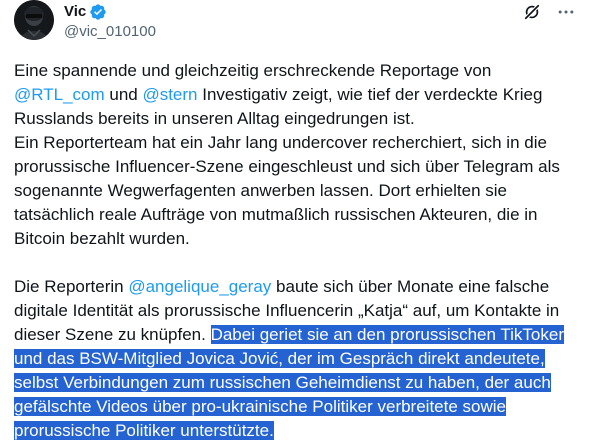  Describe the element at coordinates (110, 32) in the screenshot. I see `author-handle: @vic_010100` at that location.